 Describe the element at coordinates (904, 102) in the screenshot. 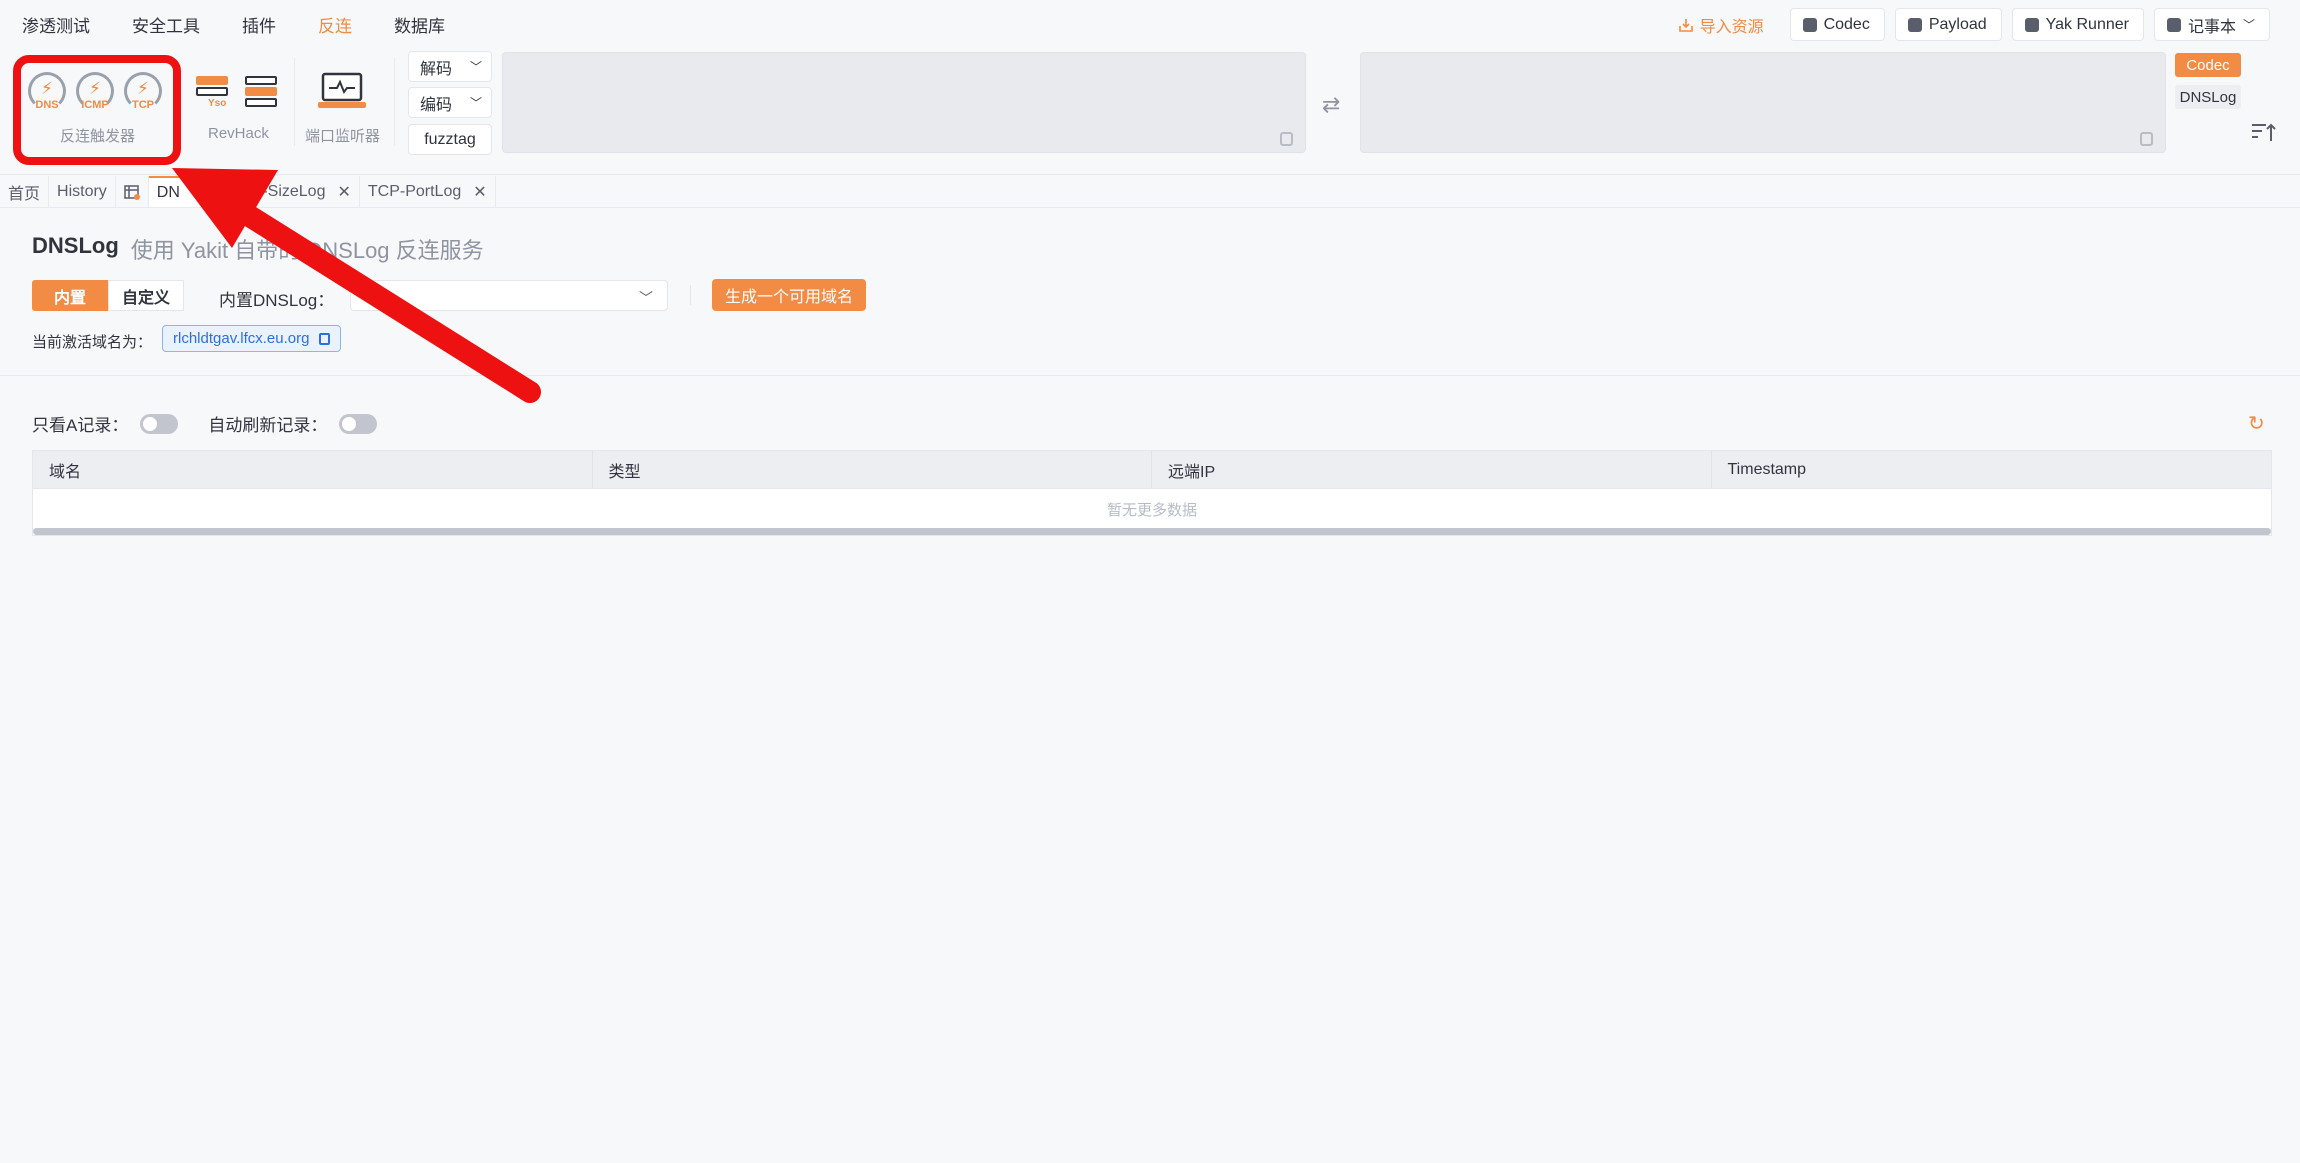

I see `codec-input-editor` at that location.